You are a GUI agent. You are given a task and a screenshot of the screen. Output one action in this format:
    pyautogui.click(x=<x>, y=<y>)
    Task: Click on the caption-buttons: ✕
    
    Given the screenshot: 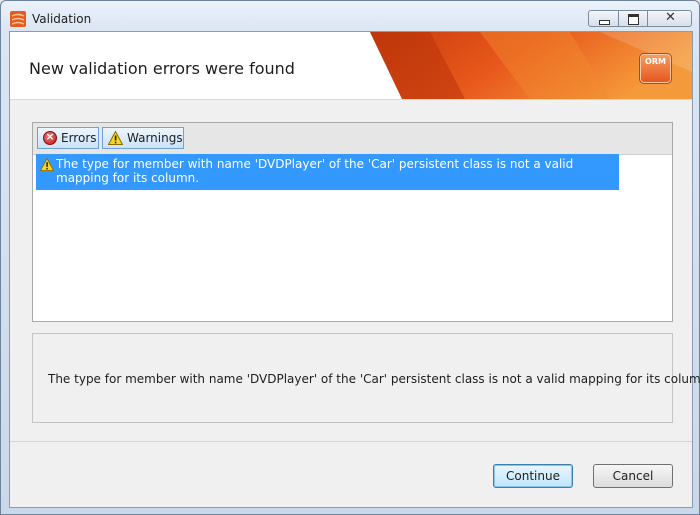 What is the action you would take?
    pyautogui.click(x=640, y=18)
    